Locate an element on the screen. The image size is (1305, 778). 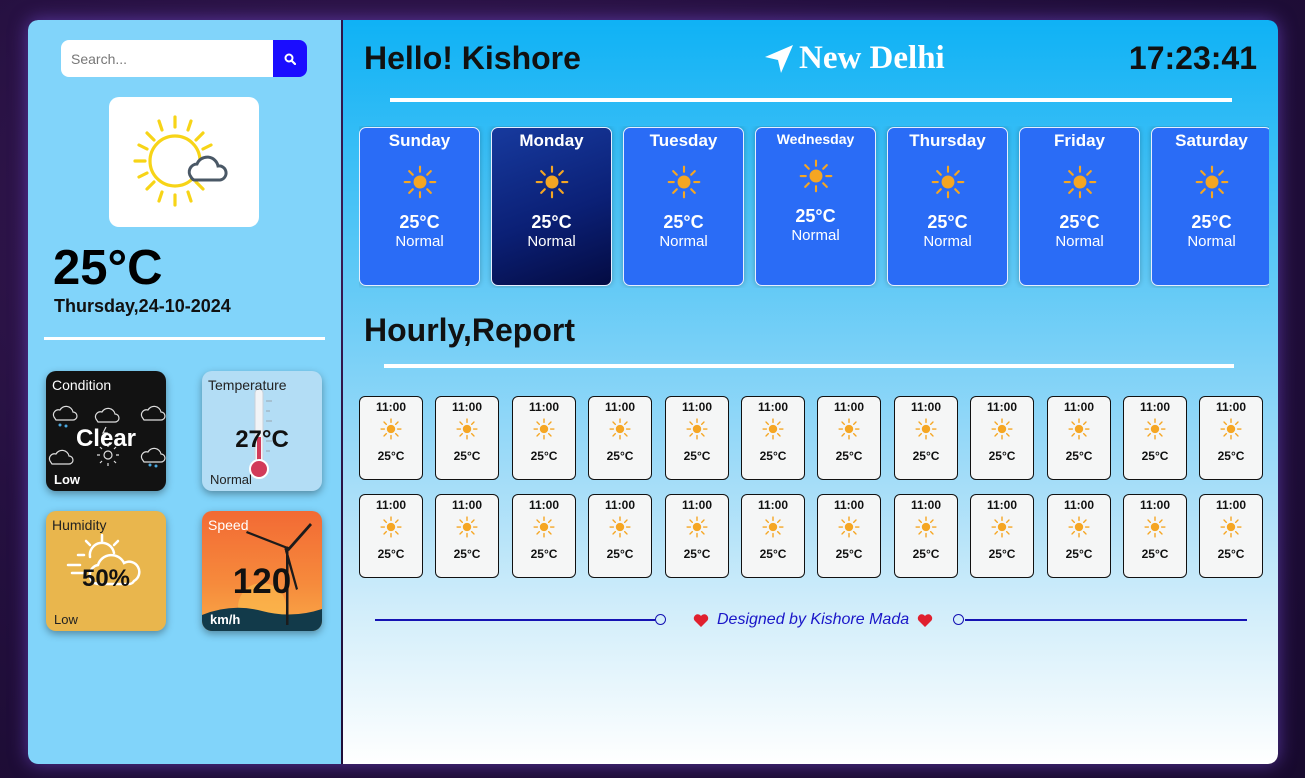
day-card-thursday: Thursday 25°C Normal is located at coordinates (947, 206).